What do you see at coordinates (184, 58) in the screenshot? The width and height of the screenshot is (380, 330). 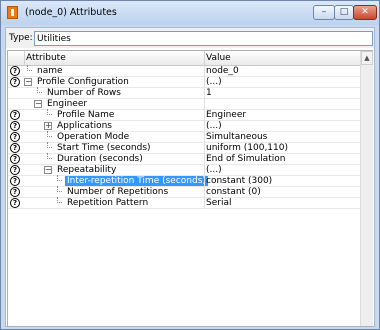 I see `grid-header: Attribute Value` at bounding box center [184, 58].